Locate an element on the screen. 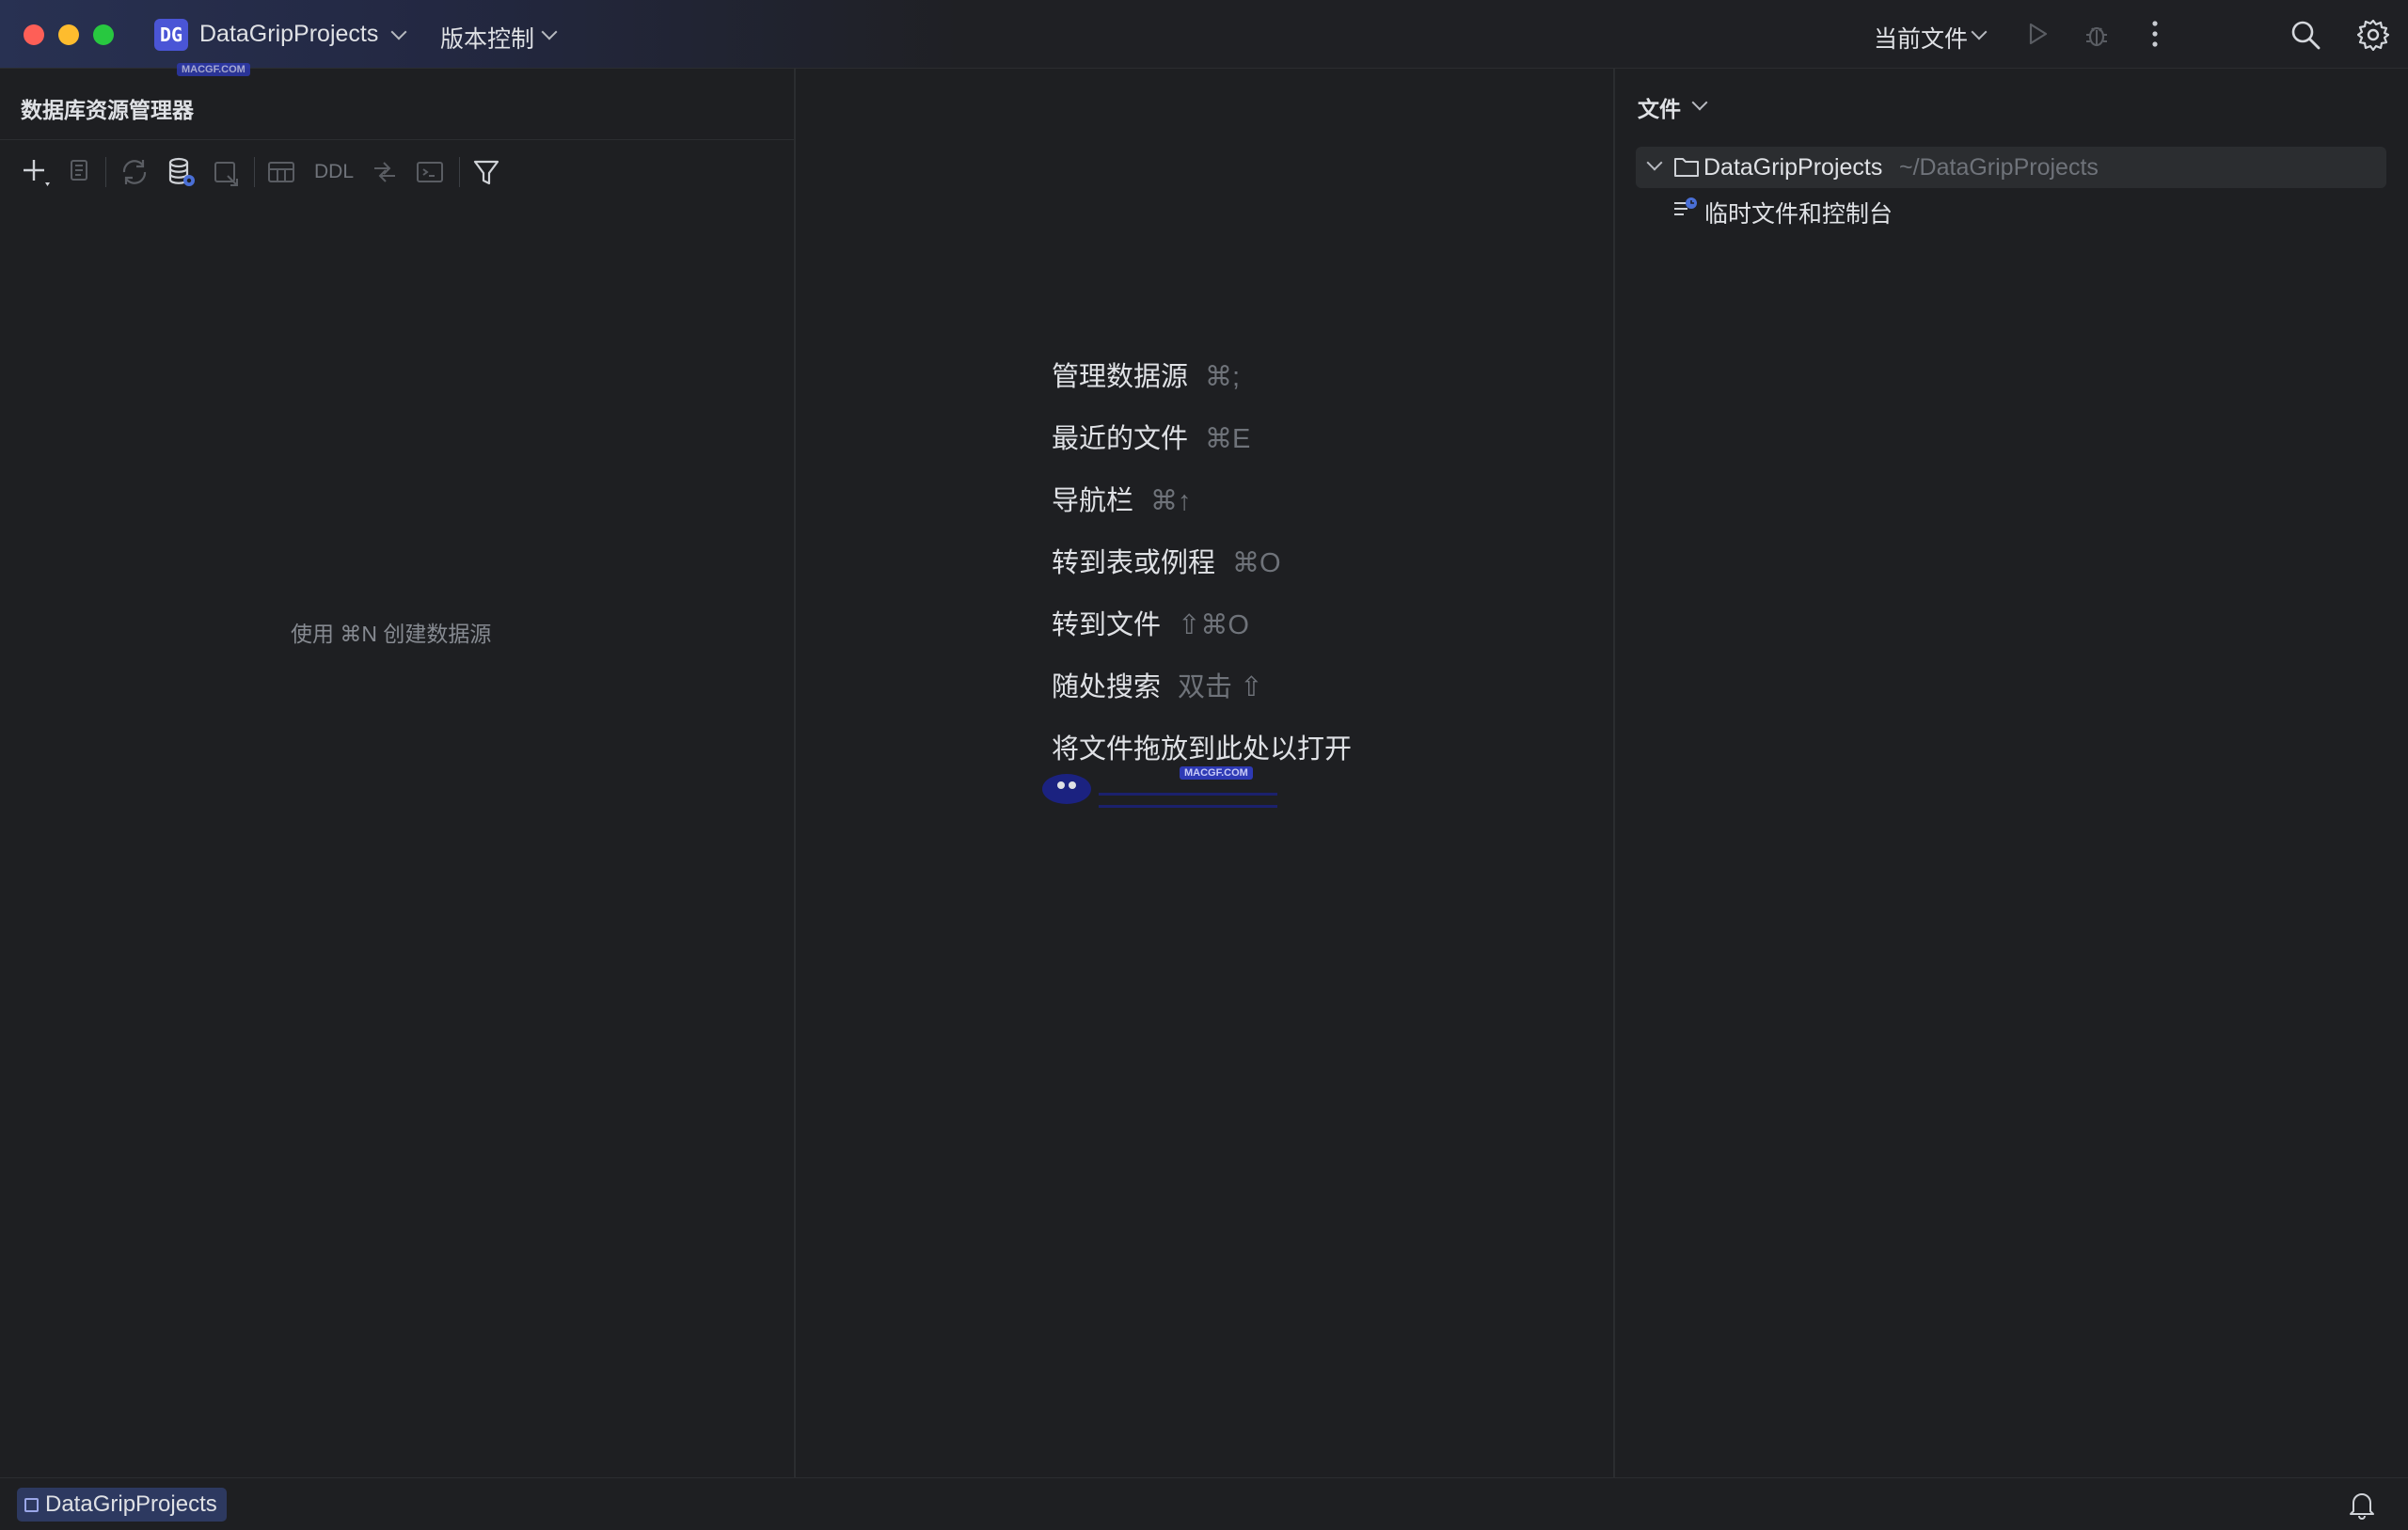 The height and width of the screenshot is (1530, 2408). action-go-to-table: 转到表或例程 ⌘O is located at coordinates (1167, 560).